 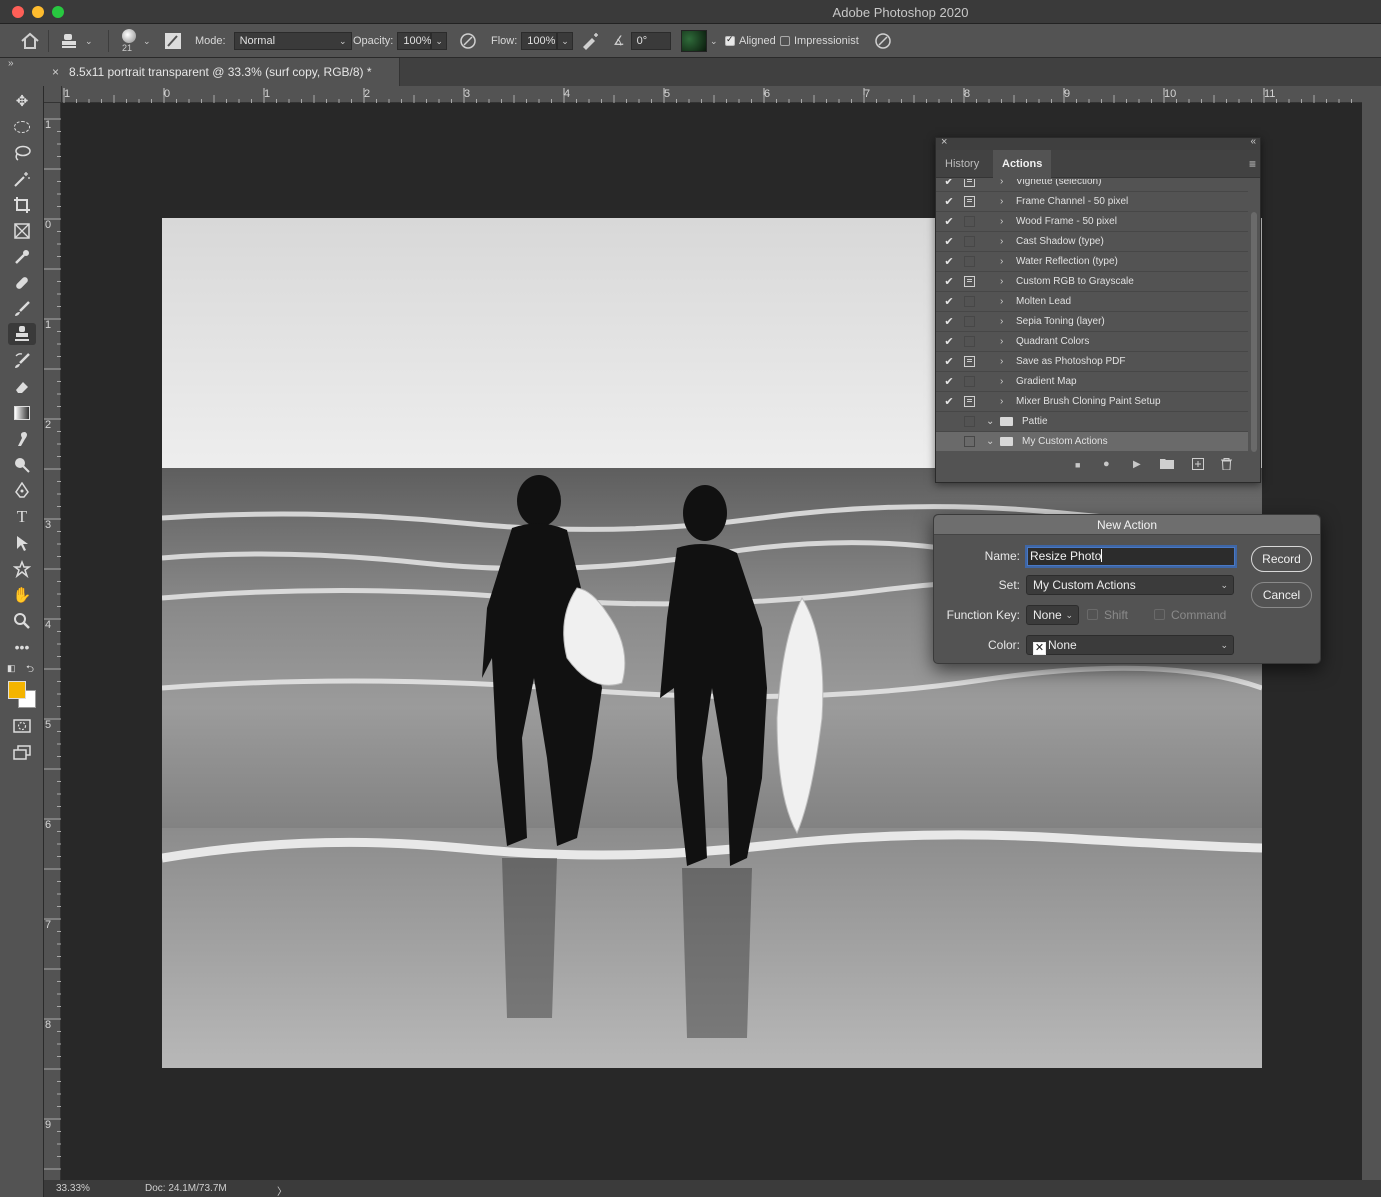 I want to click on healing-brush-tool, so click(x=22, y=283).